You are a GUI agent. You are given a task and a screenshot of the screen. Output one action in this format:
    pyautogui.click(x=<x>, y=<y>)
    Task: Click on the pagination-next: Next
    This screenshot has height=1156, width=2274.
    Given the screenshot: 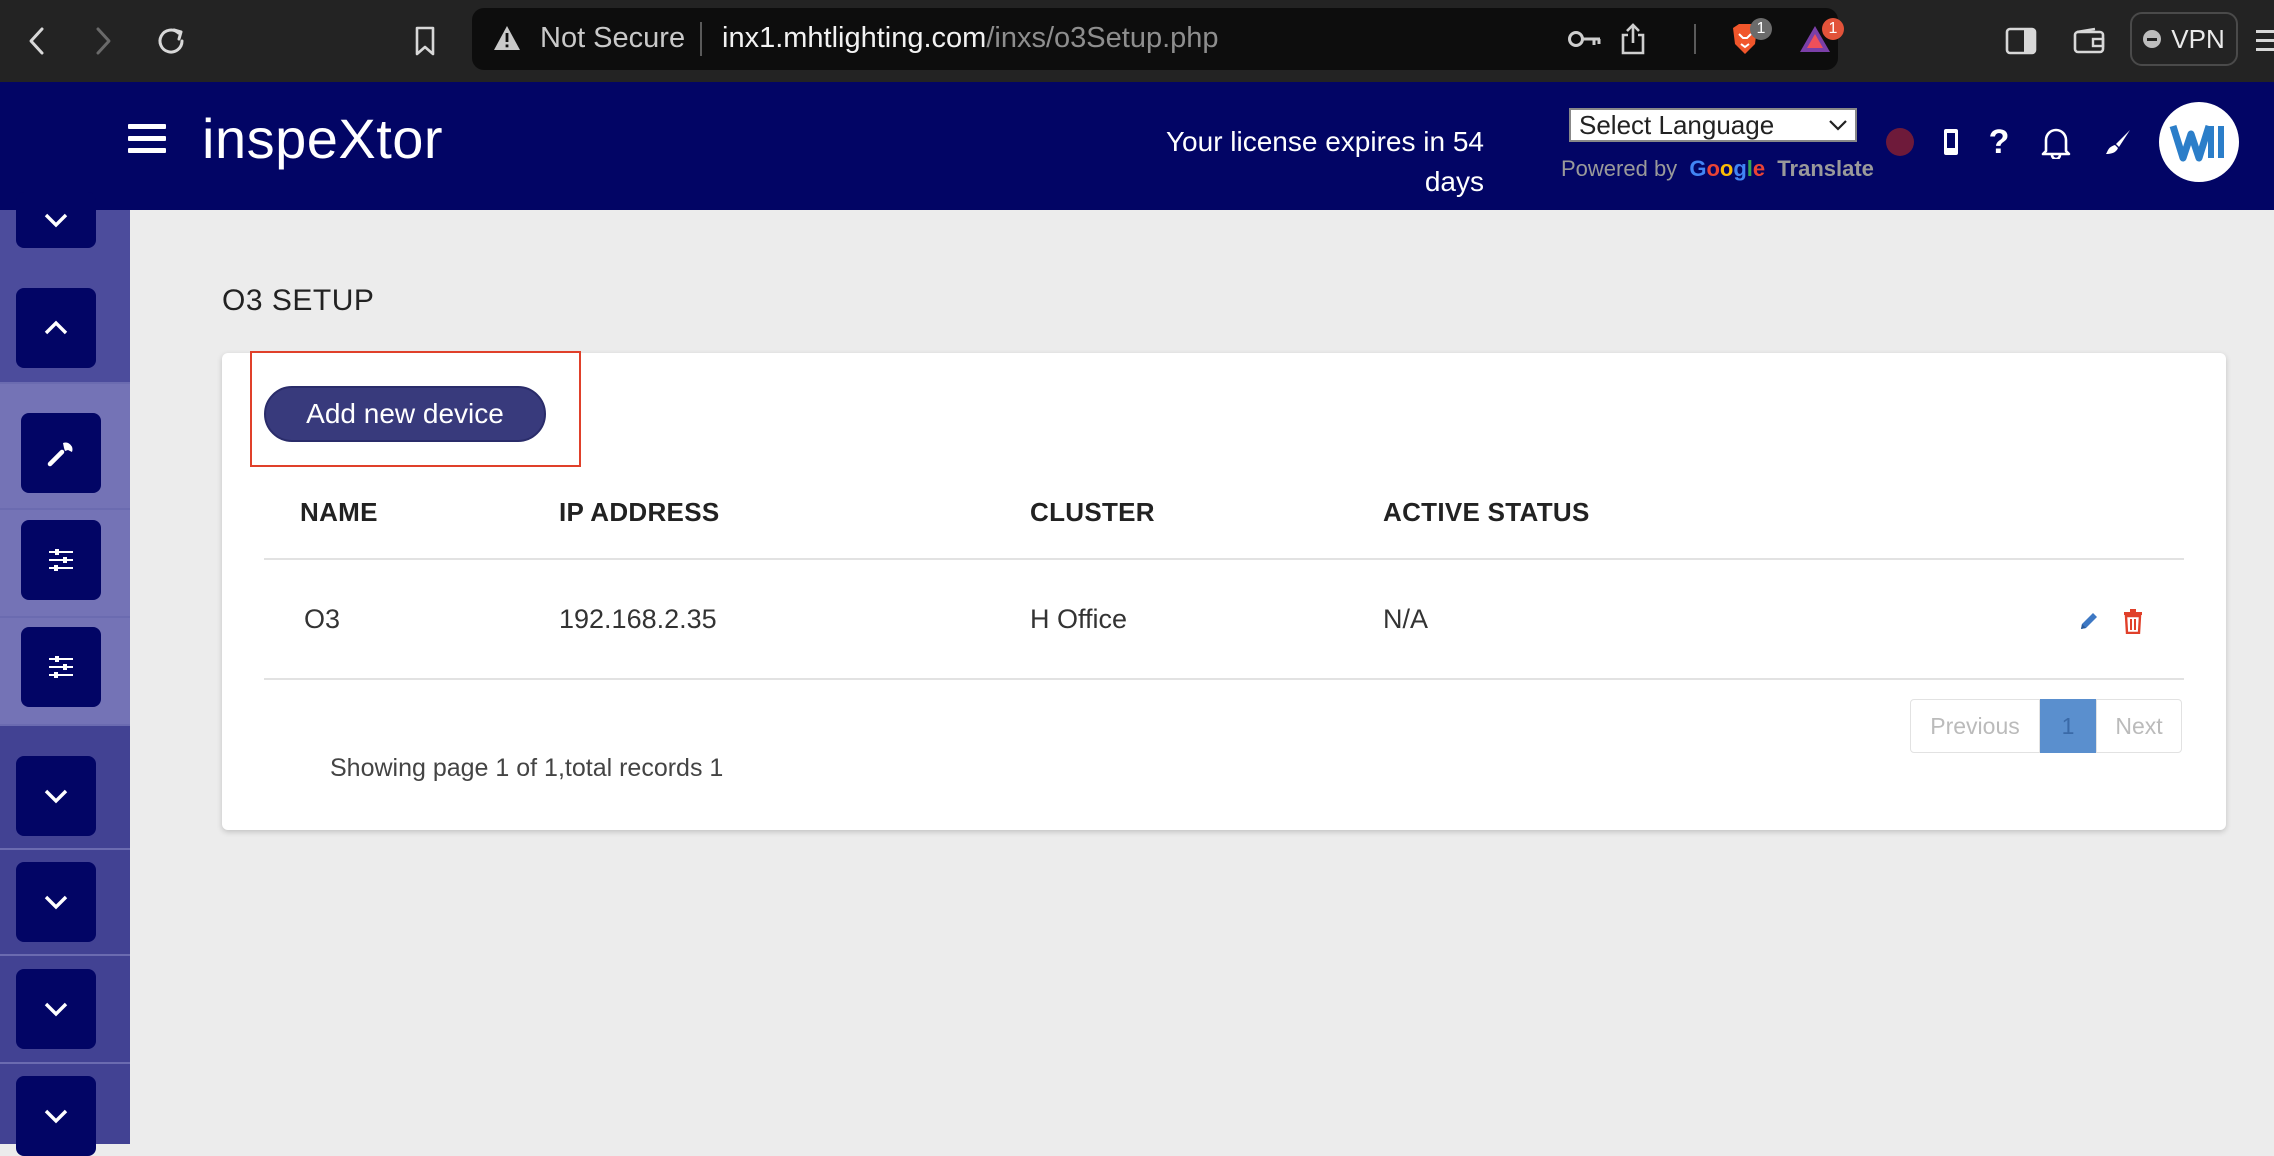 What is the action you would take?
    pyautogui.click(x=2139, y=726)
    